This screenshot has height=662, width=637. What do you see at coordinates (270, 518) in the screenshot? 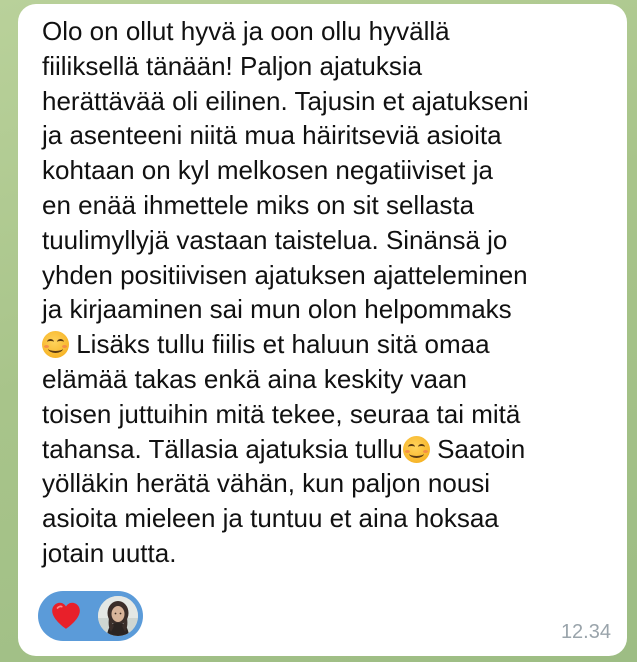
I see `message-line: asioita mieleen ja tuntuu et aina hoksaa` at bounding box center [270, 518].